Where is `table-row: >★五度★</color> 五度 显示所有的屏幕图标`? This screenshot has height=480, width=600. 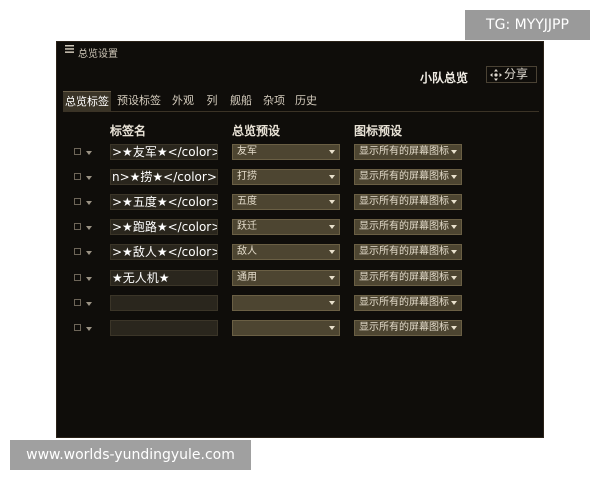 table-row: >★五度★</color> 五度 显示所有的屏幕图标 is located at coordinates (300, 203).